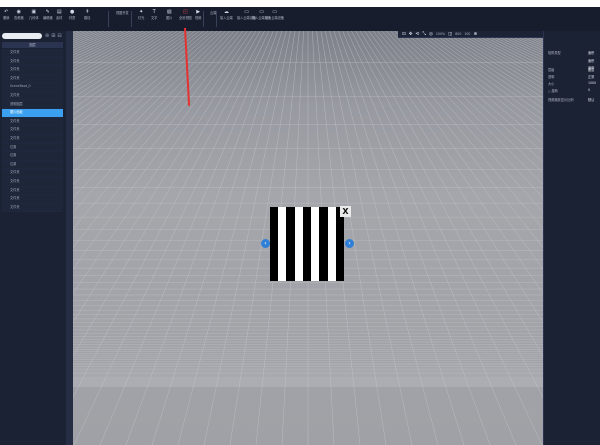  What do you see at coordinates (450, 34) in the screenshot?
I see `viewport-tool: ◫` at bounding box center [450, 34].